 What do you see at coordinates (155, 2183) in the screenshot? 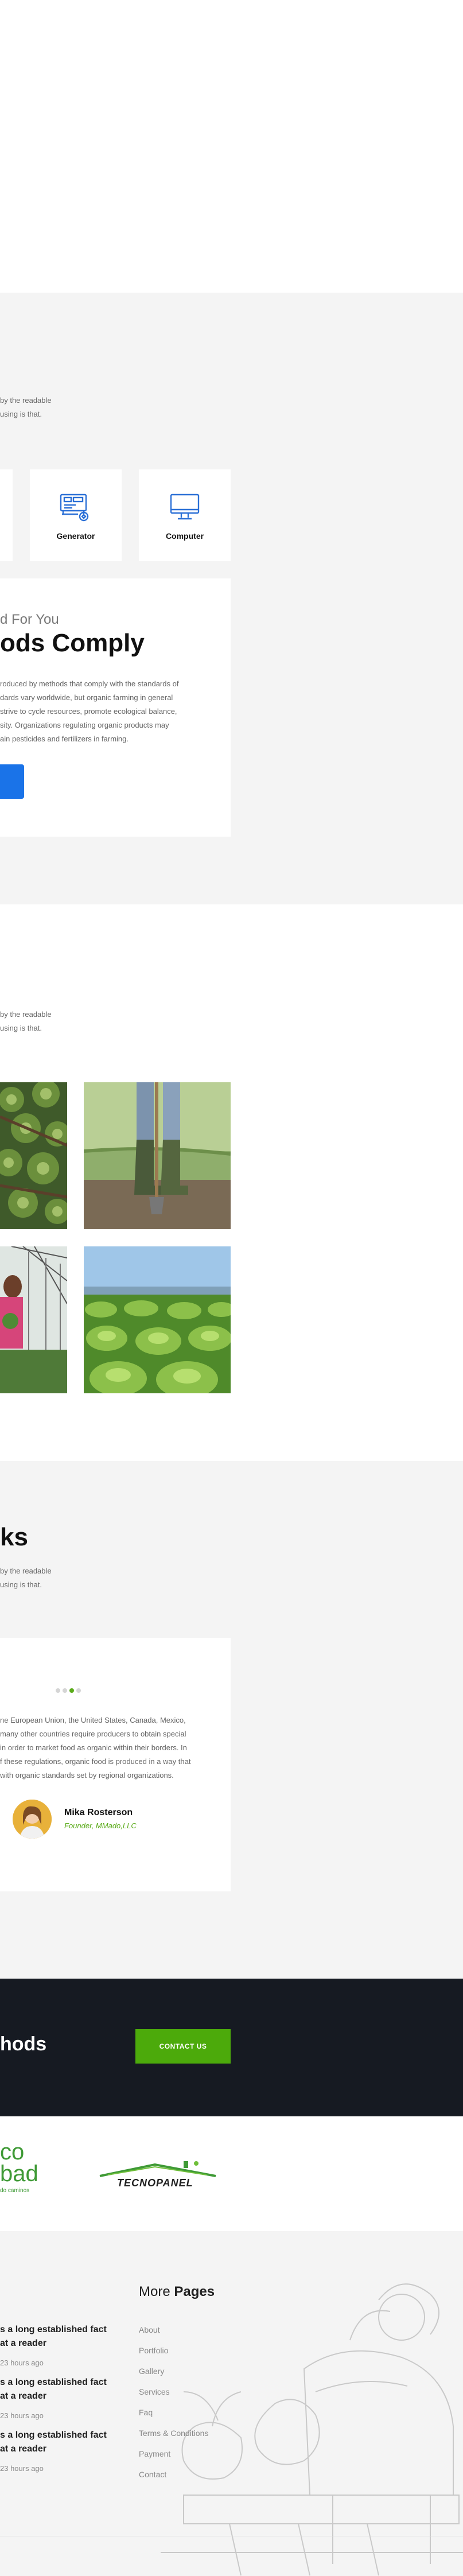
I see `logo-text: TECNOPANEL` at bounding box center [155, 2183].